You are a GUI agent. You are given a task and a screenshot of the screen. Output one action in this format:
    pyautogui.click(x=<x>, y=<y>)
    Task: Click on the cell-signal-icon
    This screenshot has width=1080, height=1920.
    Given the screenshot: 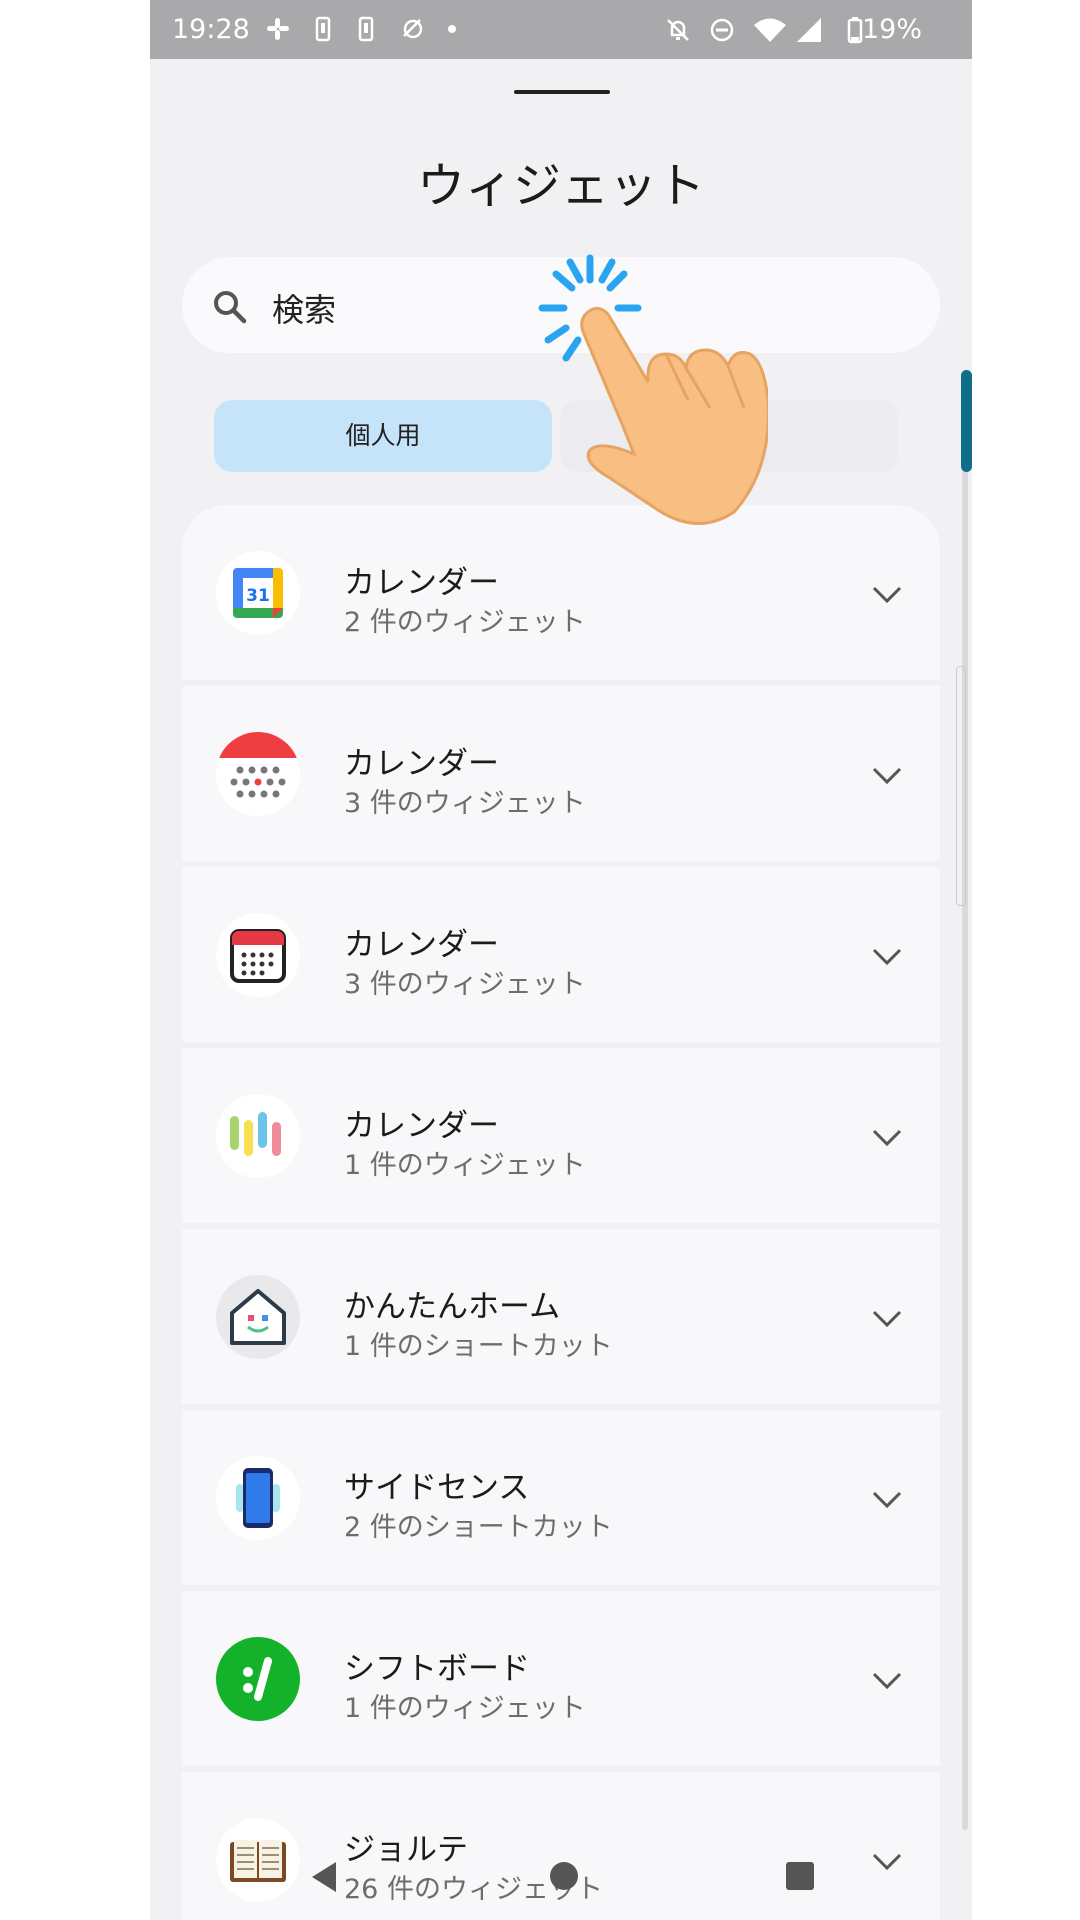 What is the action you would take?
    pyautogui.click(x=809, y=30)
    